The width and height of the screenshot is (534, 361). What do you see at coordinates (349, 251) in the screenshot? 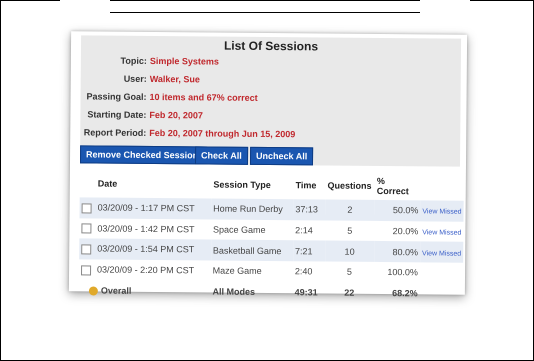
I see `questions-cell: 10` at bounding box center [349, 251].